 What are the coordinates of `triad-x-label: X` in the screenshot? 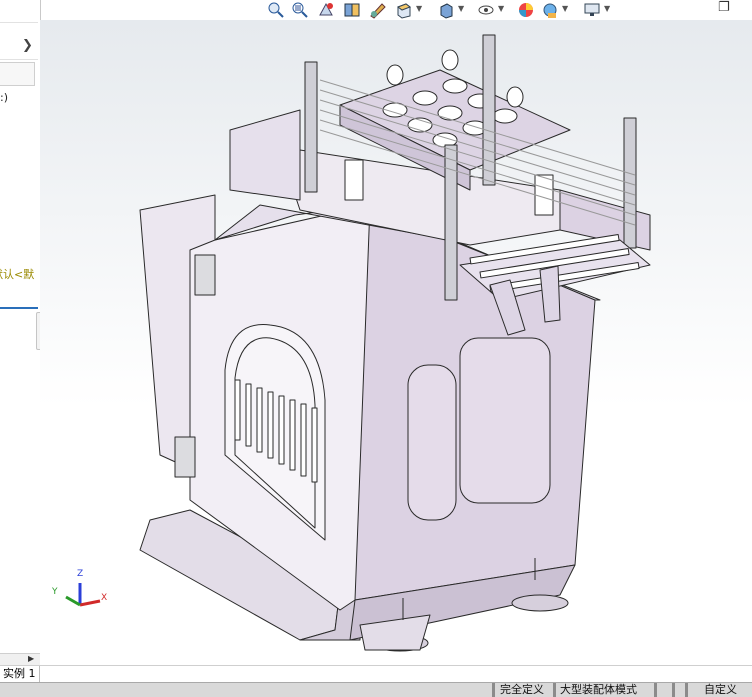 It's located at (104, 598).